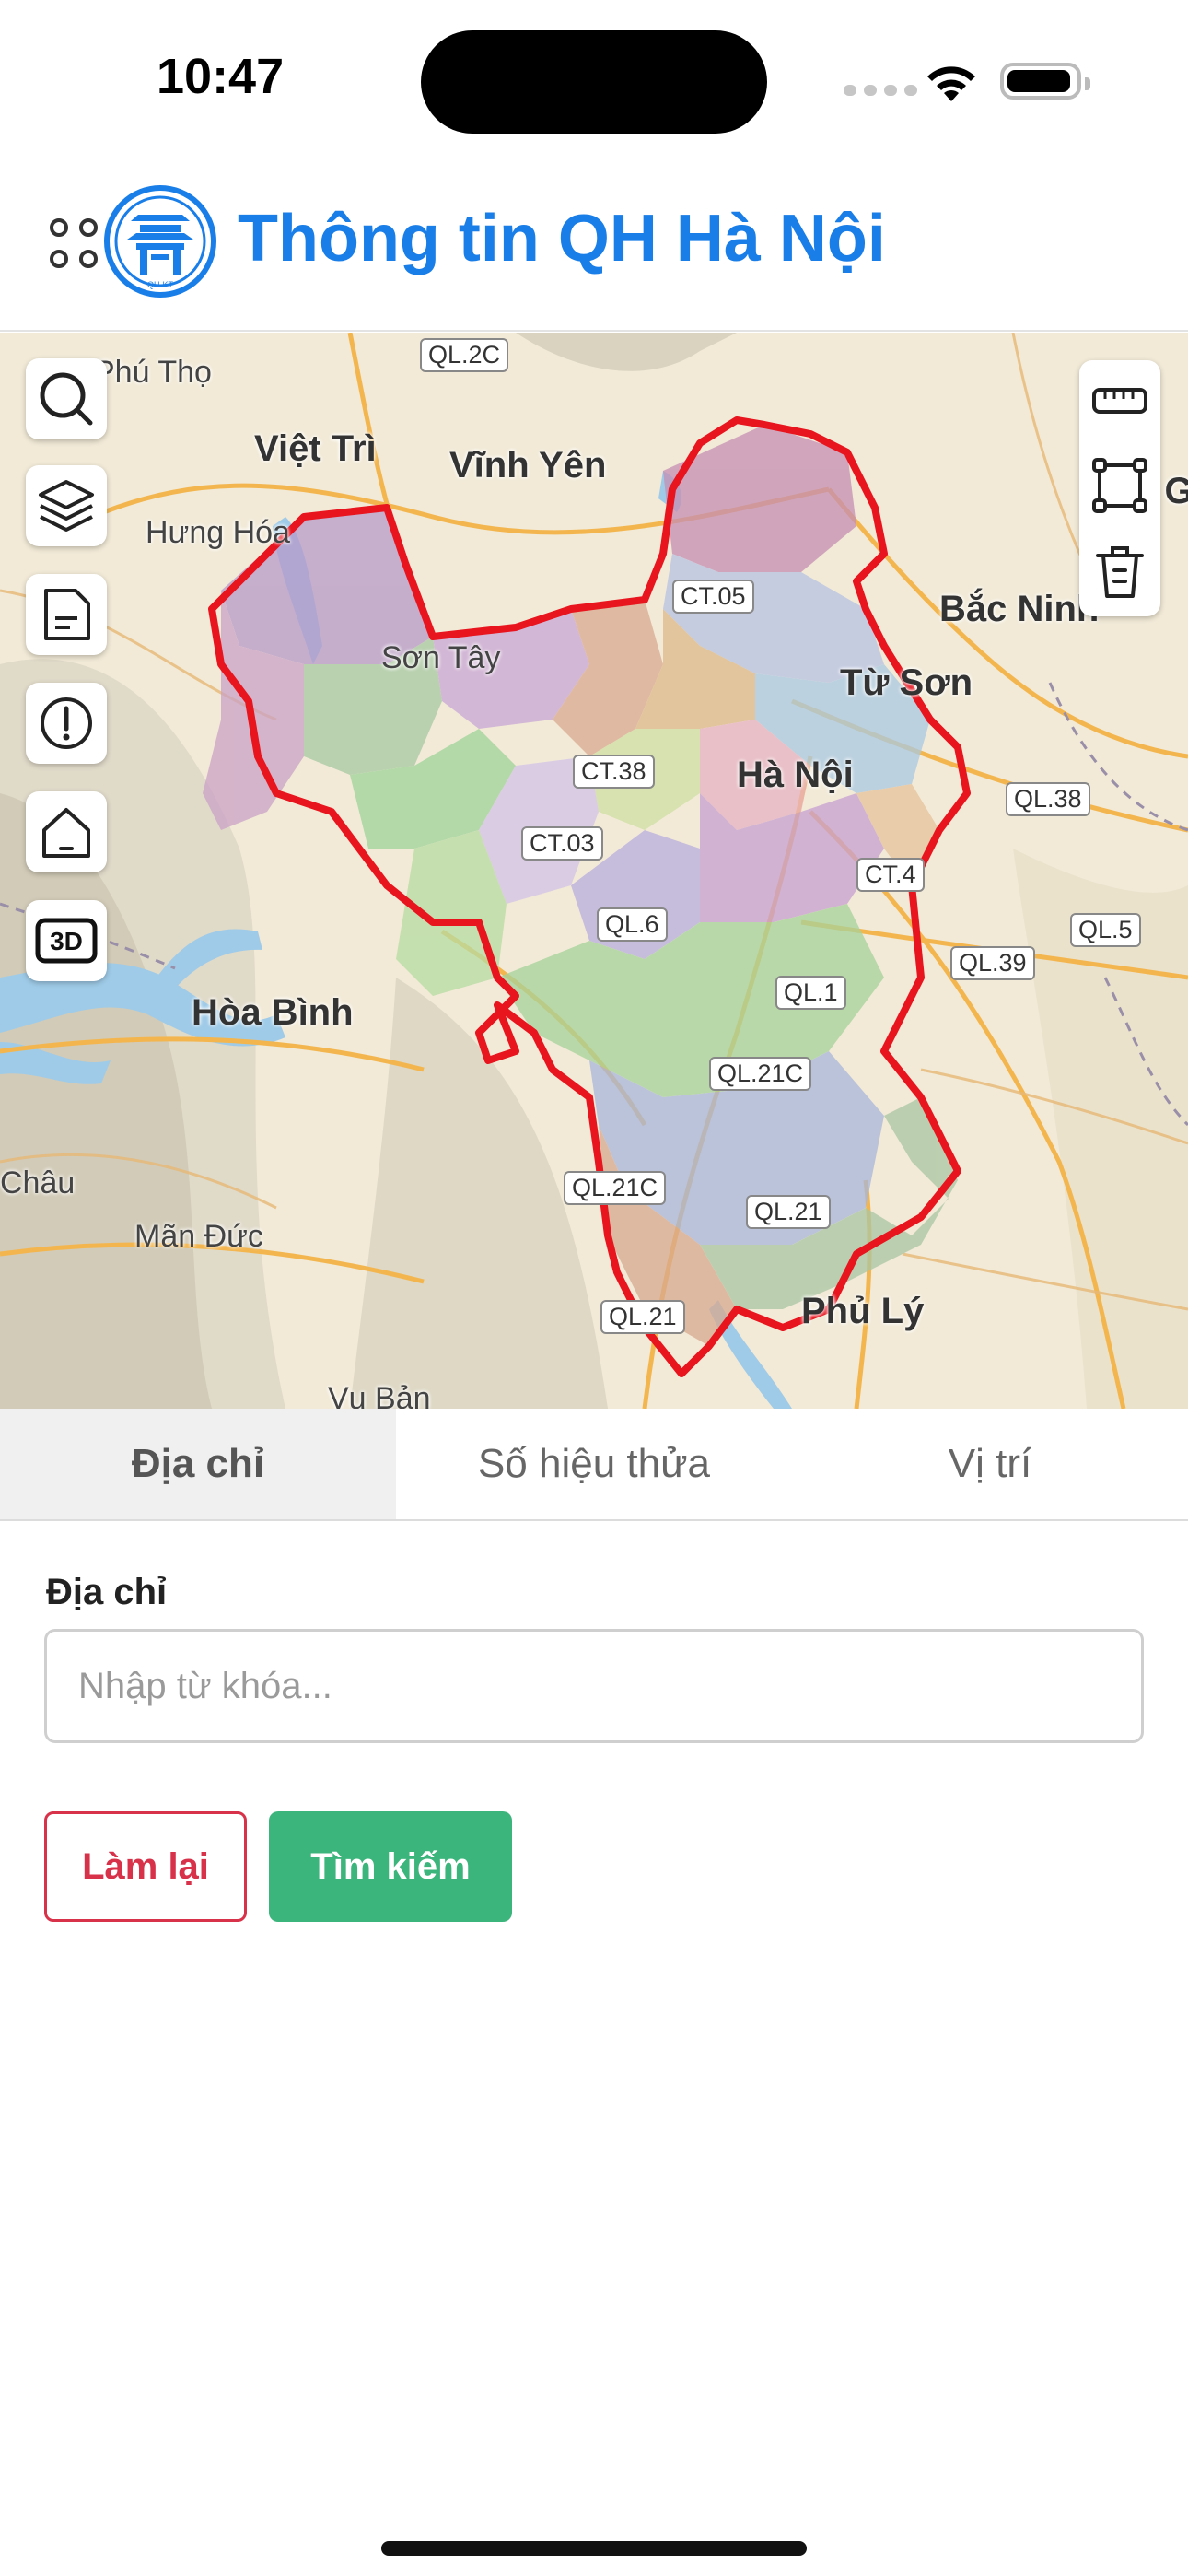  I want to click on place-chau: Châu, so click(38, 1182).